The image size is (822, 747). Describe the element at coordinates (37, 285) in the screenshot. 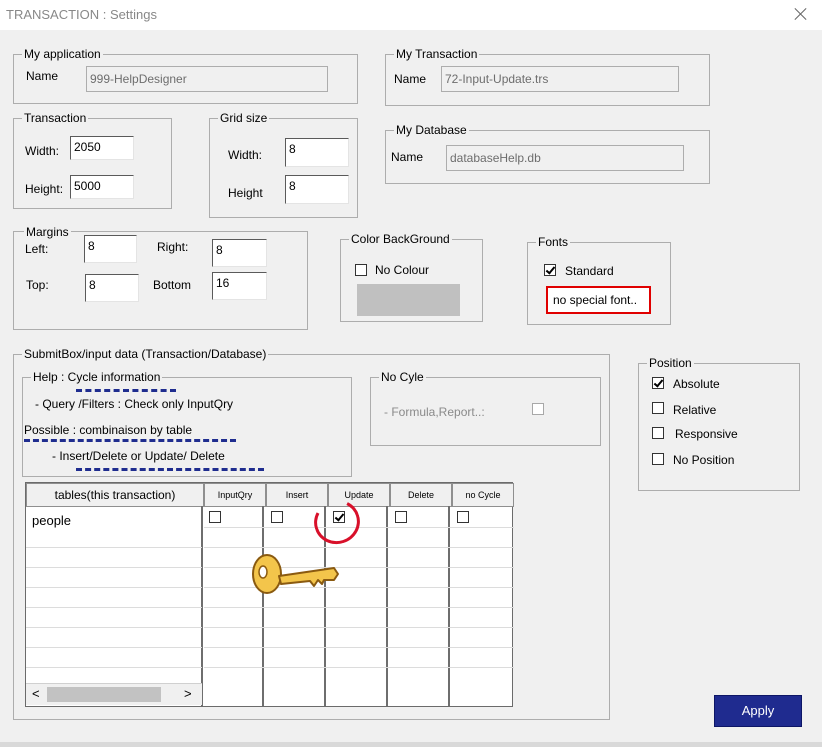

I see `margin-top-label: Top:` at that location.